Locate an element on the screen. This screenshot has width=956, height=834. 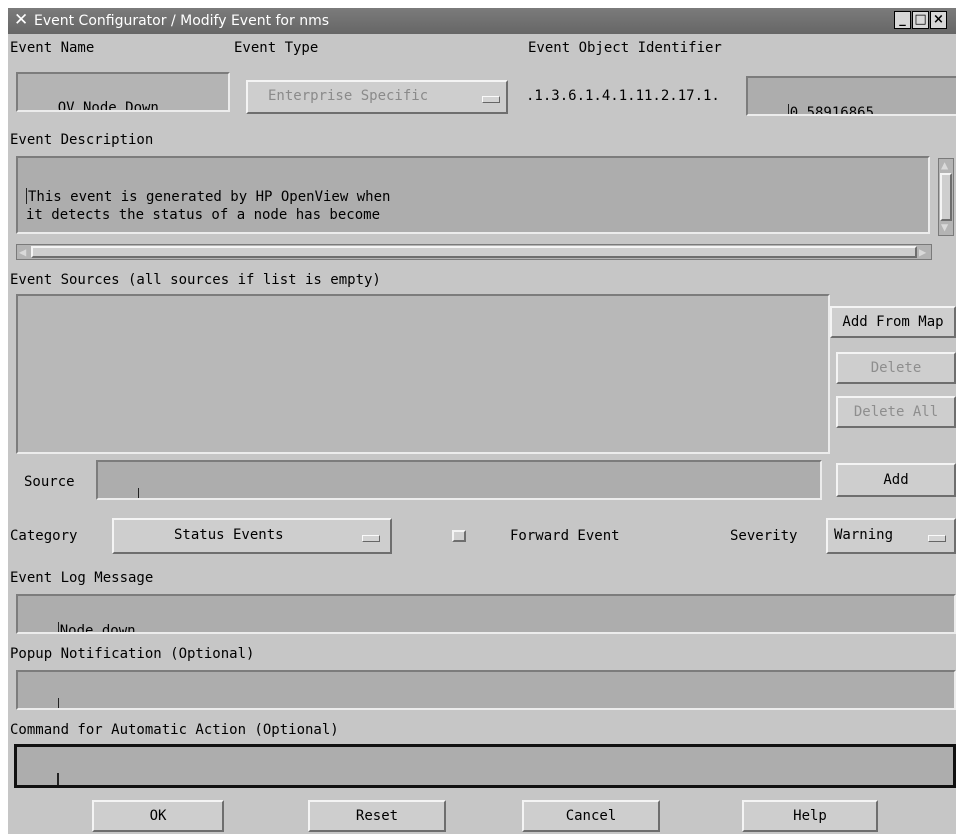
description-horizontal-scrollbar: ◀ ▶ is located at coordinates (474, 252).